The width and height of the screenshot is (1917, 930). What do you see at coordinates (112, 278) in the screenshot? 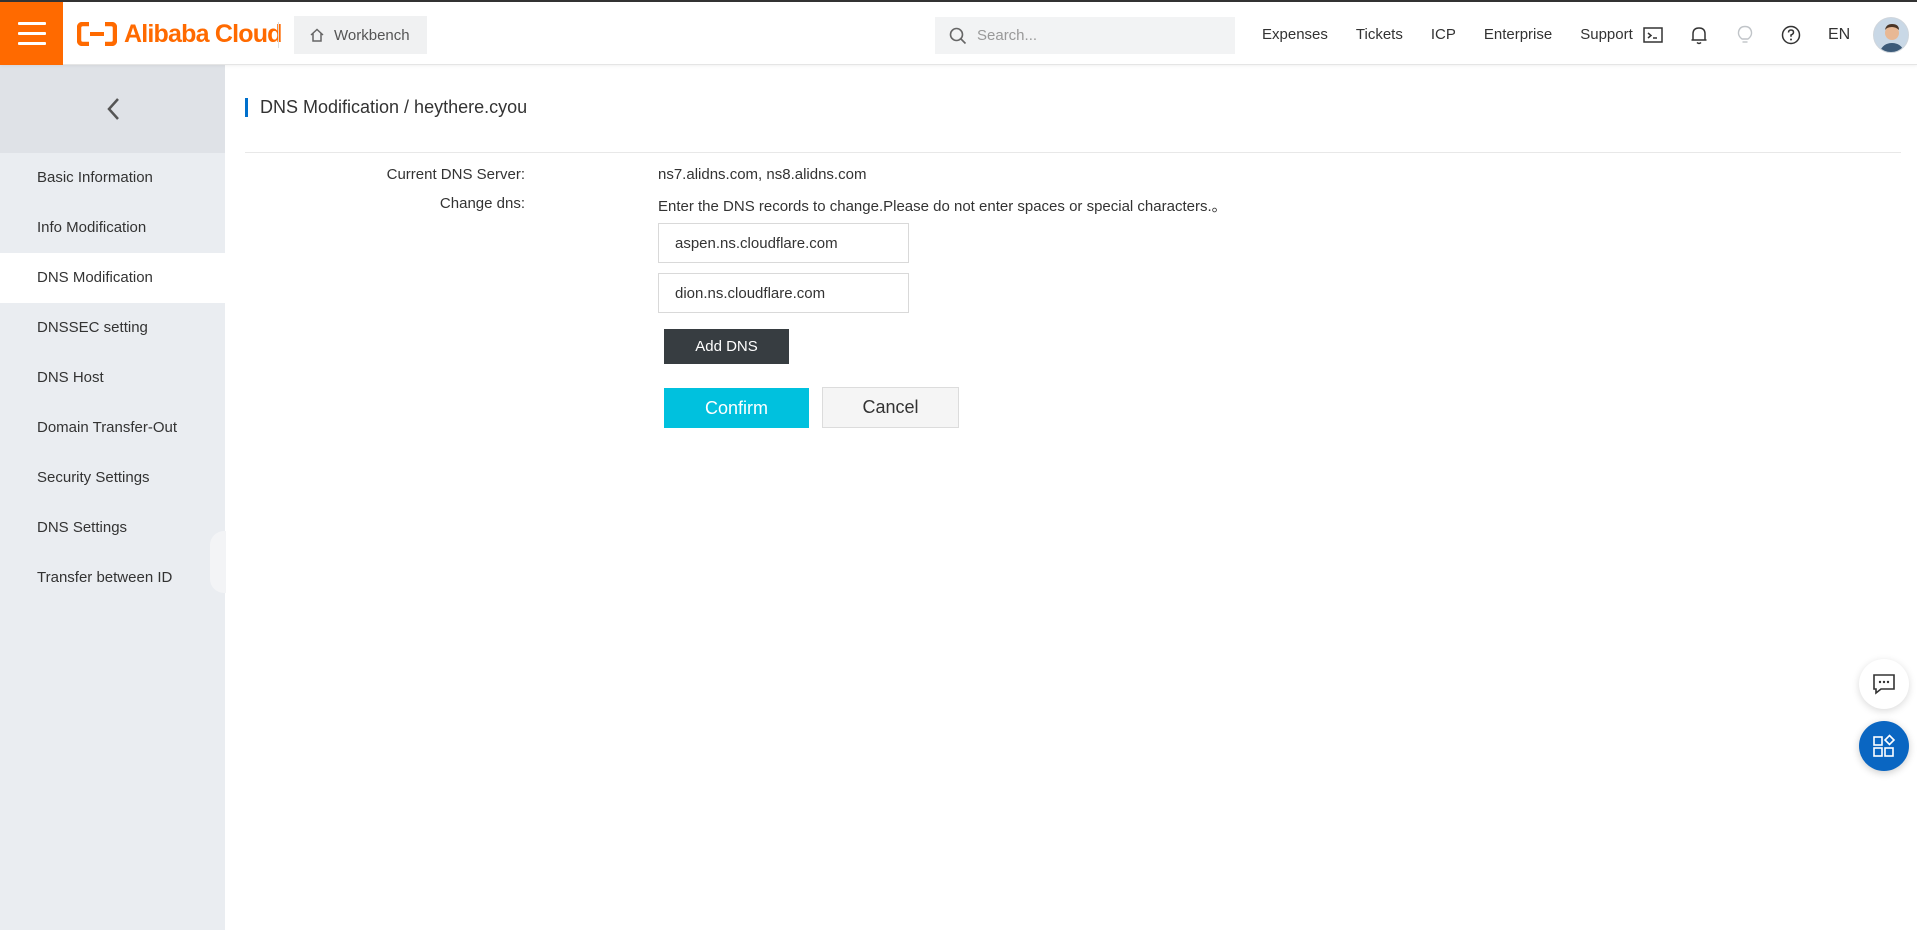
I see `sidebar-item-dns-modification: DNS Modification` at bounding box center [112, 278].